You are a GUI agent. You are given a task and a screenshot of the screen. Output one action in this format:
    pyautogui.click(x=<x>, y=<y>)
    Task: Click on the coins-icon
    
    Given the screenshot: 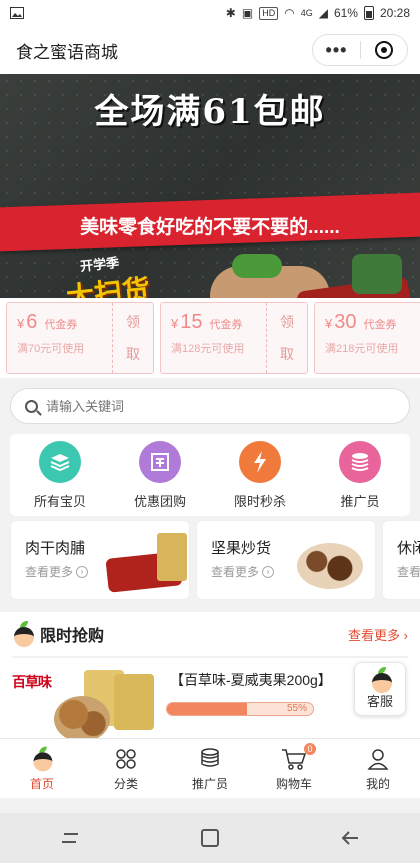 What is the action you would take?
    pyautogui.click(x=360, y=461)
    